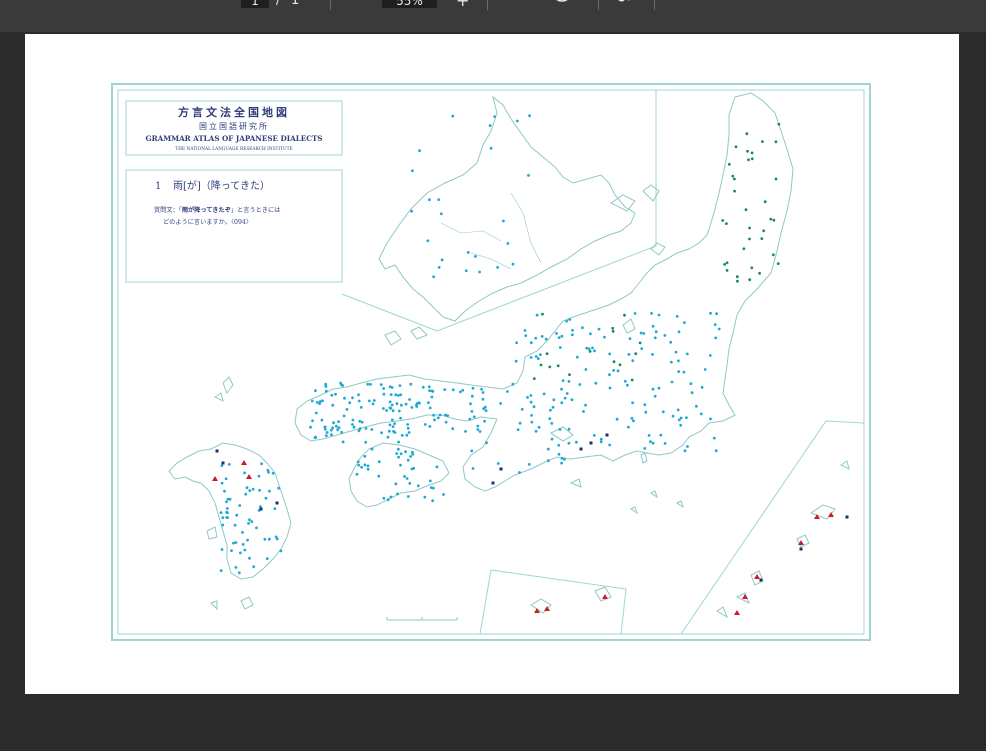 Image resolution: width=986 pixels, height=751 pixels. I want to click on zoom-in-button: +, so click(462, 4).